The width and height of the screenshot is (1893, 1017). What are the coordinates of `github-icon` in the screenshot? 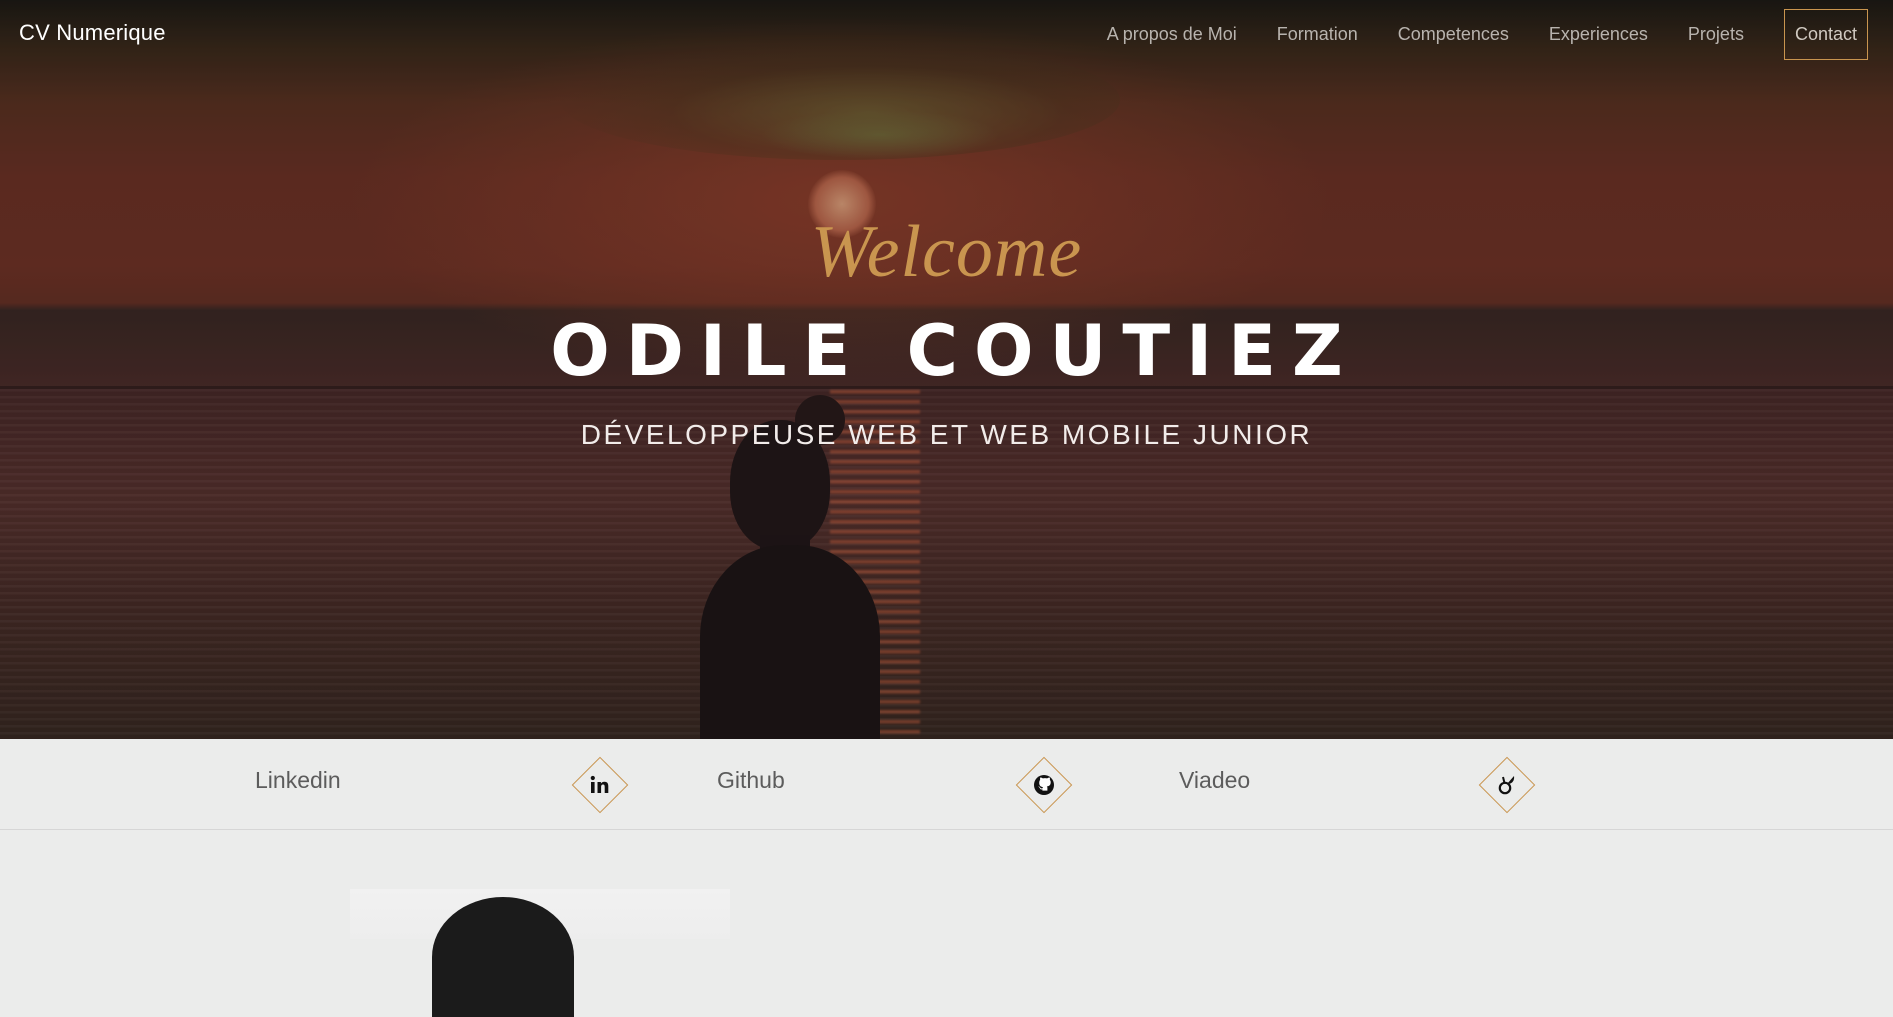 It's located at (1044, 785).